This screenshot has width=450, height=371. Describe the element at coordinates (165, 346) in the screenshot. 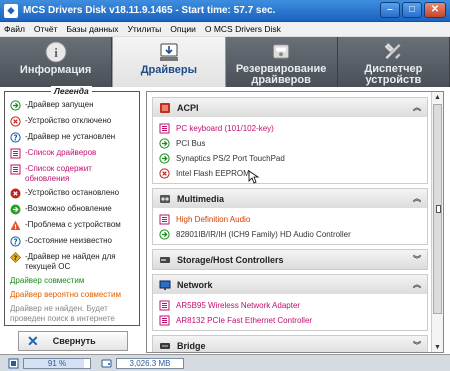

I see `bridge-icon` at that location.